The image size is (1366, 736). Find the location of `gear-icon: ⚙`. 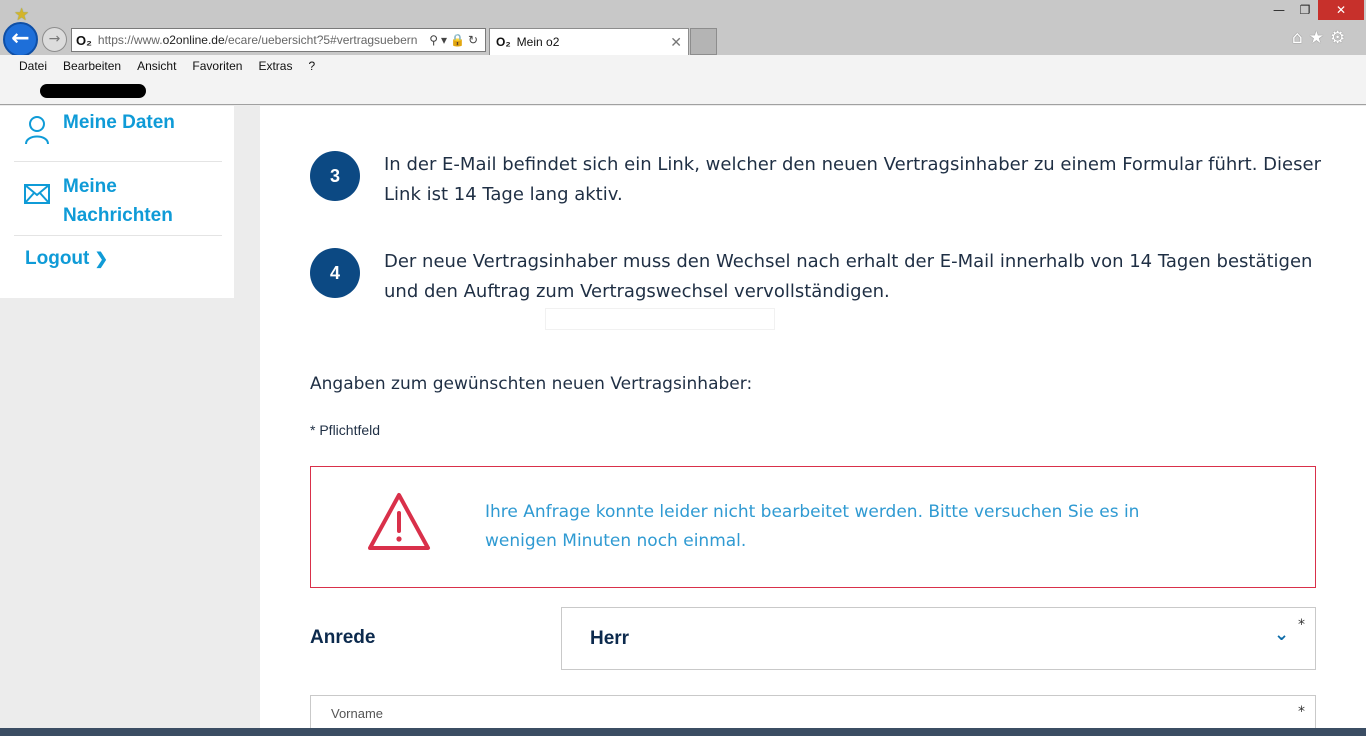

gear-icon: ⚙ is located at coordinates (1340, 38).